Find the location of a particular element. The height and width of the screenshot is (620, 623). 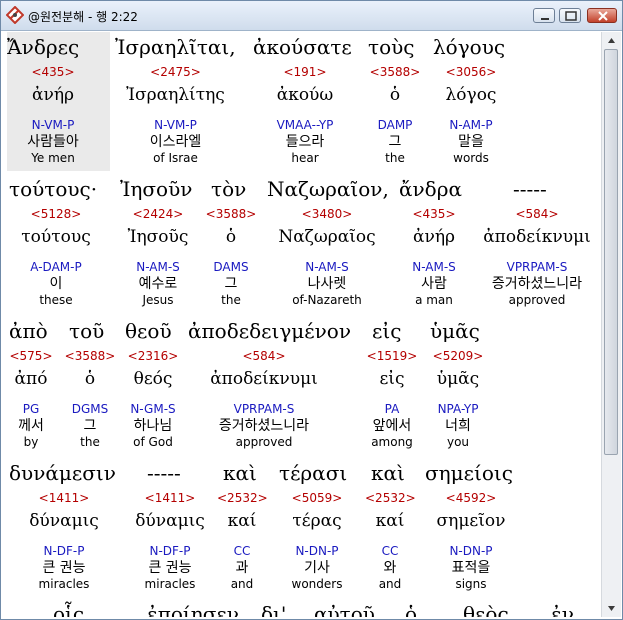

greek-word: θεοῦ is located at coordinates (148, 331).